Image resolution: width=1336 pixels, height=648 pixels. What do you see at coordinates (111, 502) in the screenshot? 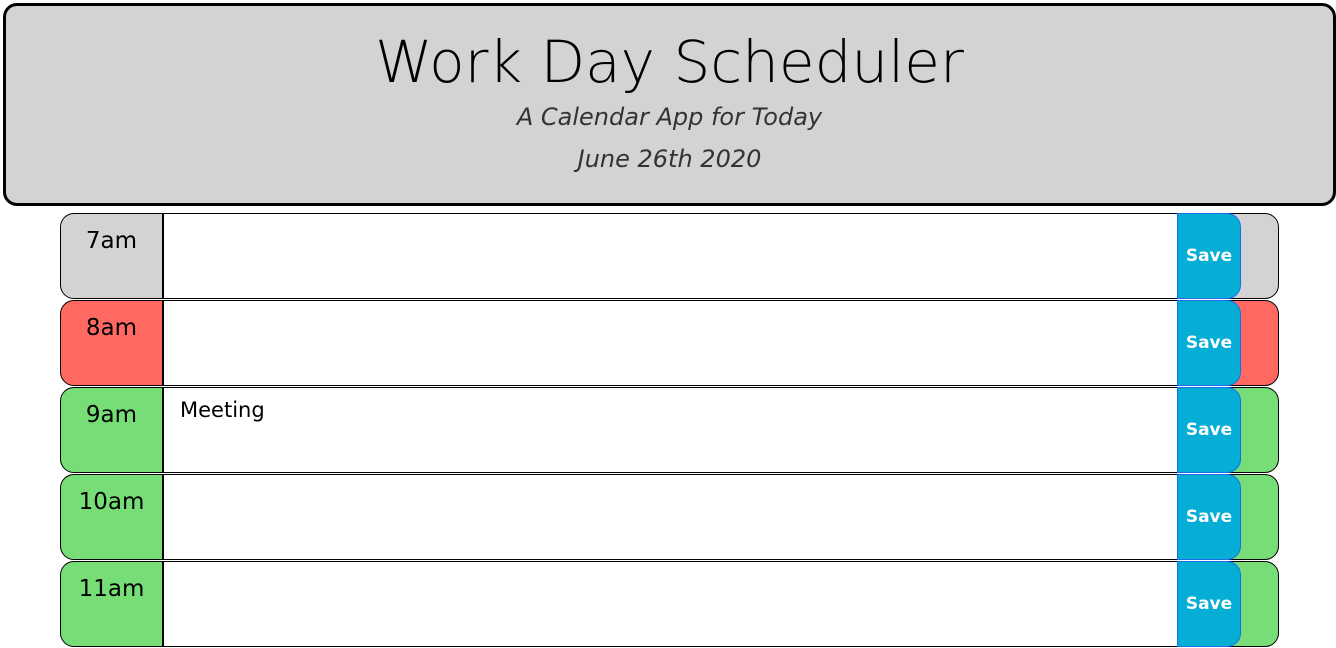
I see `hour-label: 10am` at bounding box center [111, 502].